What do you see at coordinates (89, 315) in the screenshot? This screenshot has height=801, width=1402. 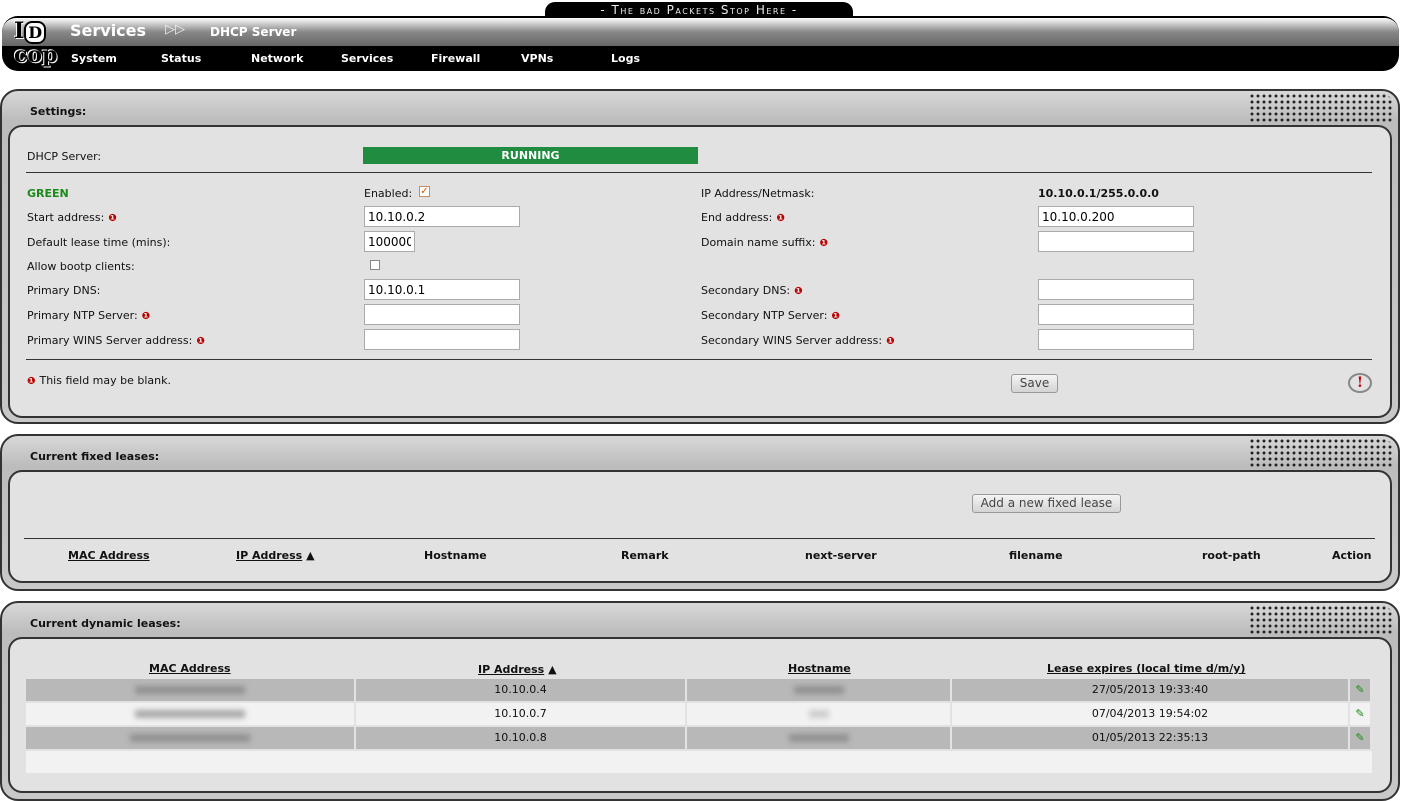 I see `primary-ntp-label: Primary NTP Server: ❶` at bounding box center [89, 315].